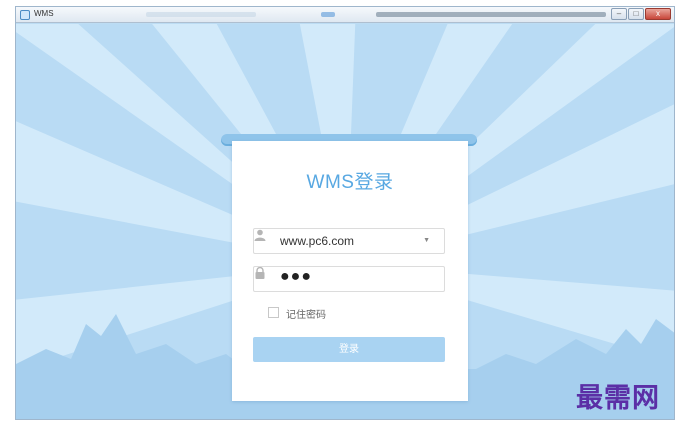 This screenshot has height=427, width=688. I want to click on remember-checkbox, so click(273, 312).